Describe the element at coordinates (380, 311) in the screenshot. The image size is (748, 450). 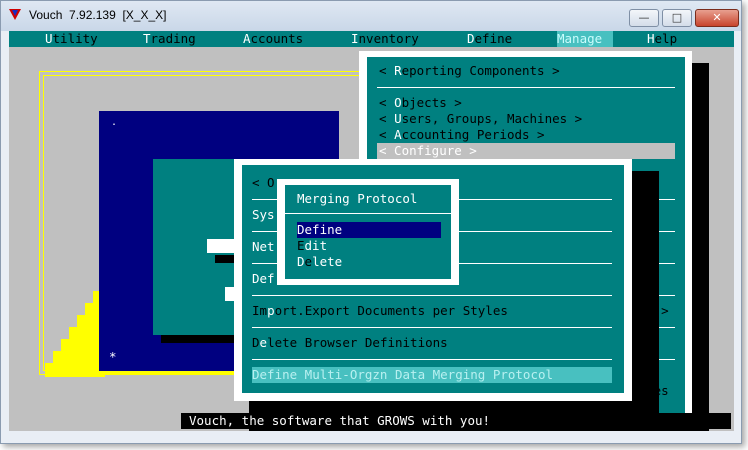
I see `configure-item-import-export: Import.Export Documents per Styles` at that location.